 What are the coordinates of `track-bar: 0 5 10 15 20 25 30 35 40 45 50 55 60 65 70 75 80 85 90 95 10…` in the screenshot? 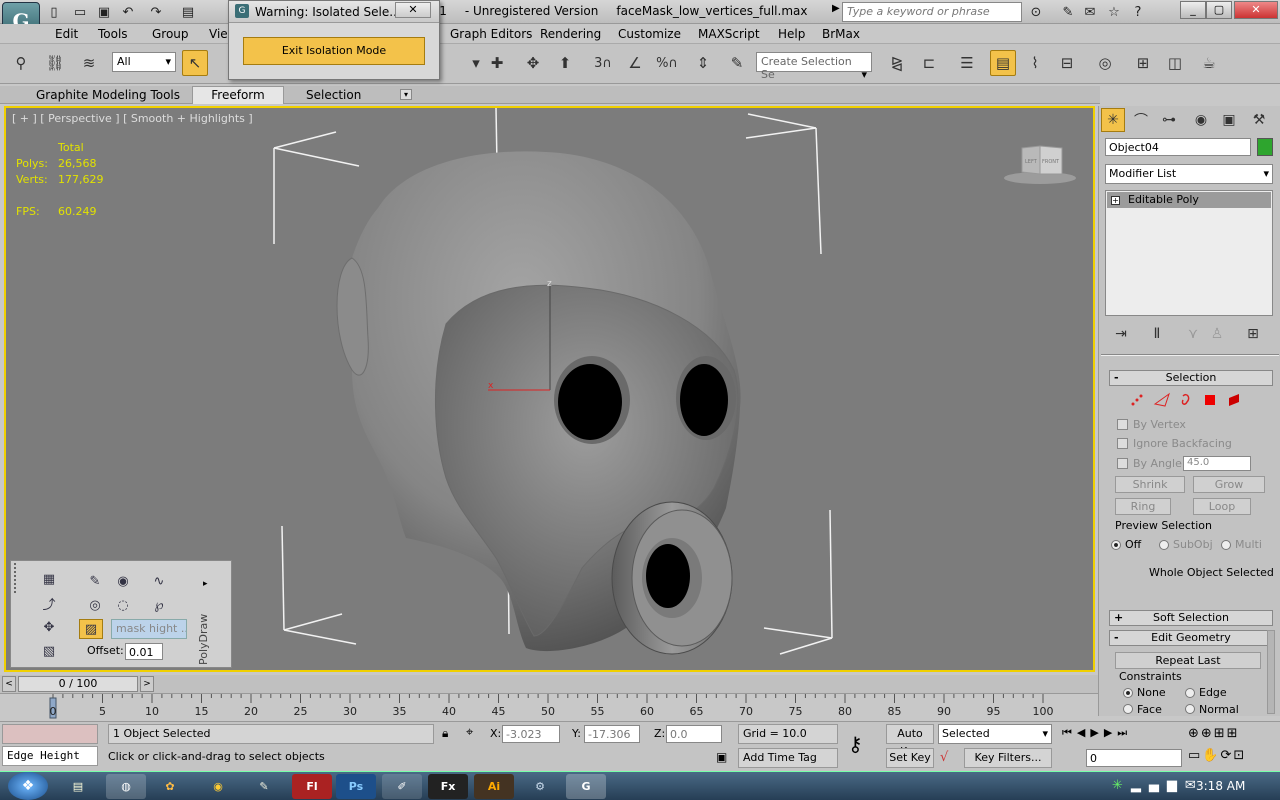 It's located at (549, 707).